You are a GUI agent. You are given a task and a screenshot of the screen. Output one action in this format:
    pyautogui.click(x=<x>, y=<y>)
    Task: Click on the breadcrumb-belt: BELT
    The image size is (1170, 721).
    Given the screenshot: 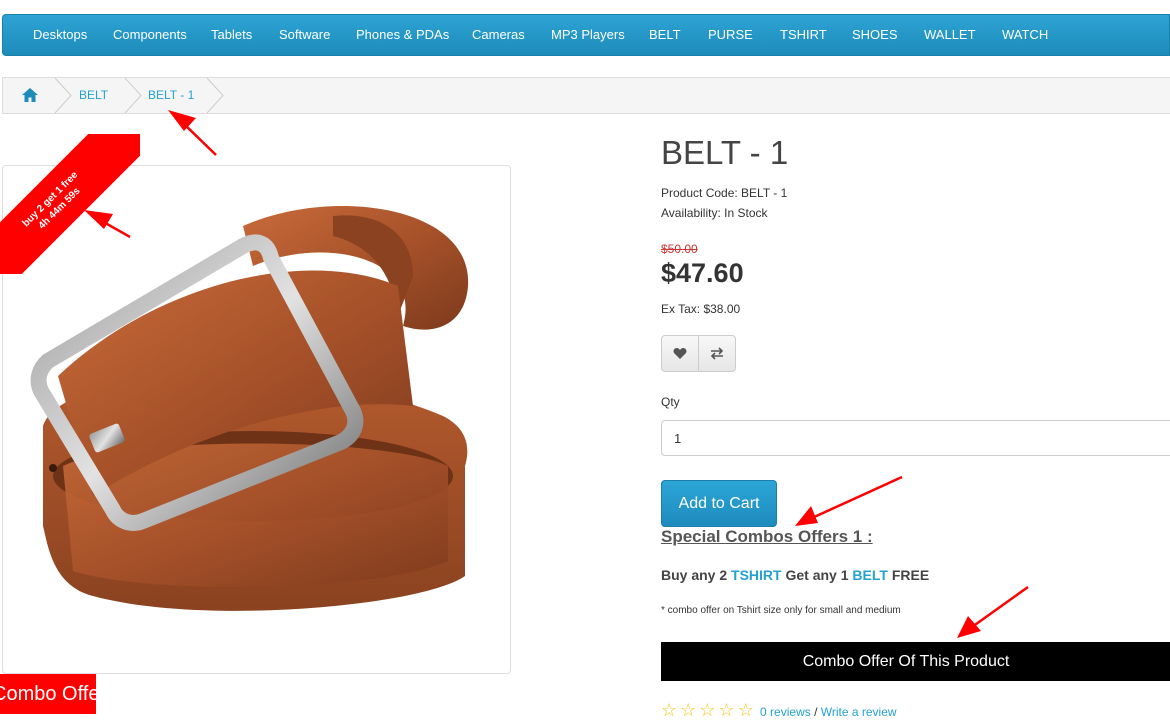 What is the action you would take?
    pyautogui.click(x=93, y=95)
    